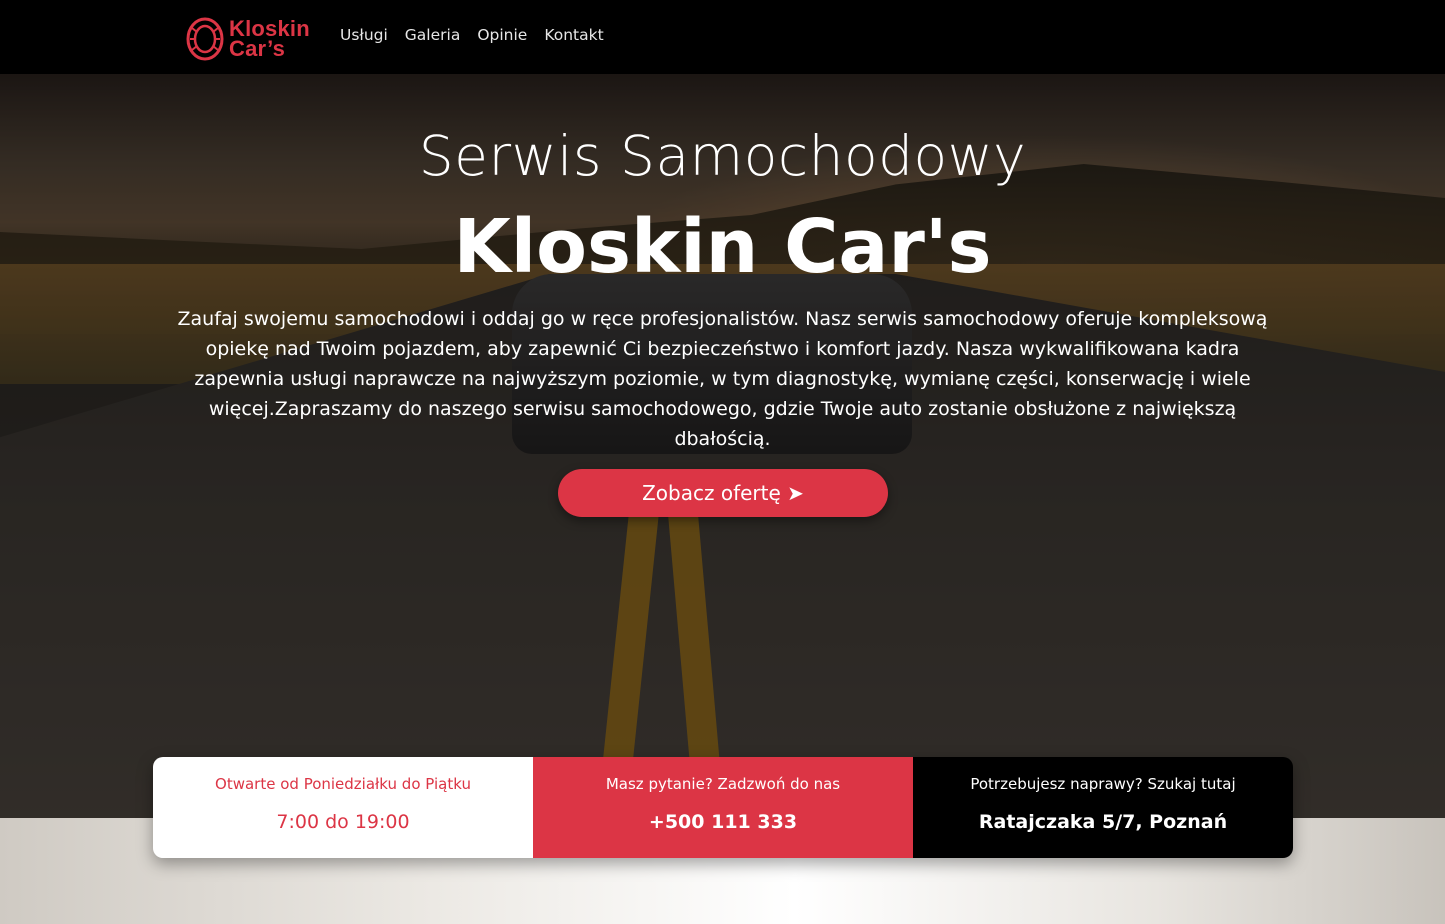 This screenshot has width=1445, height=924. What do you see at coordinates (1103, 822) in the screenshot?
I see `address-value: Ratajczaka 5/7, Poznań` at bounding box center [1103, 822].